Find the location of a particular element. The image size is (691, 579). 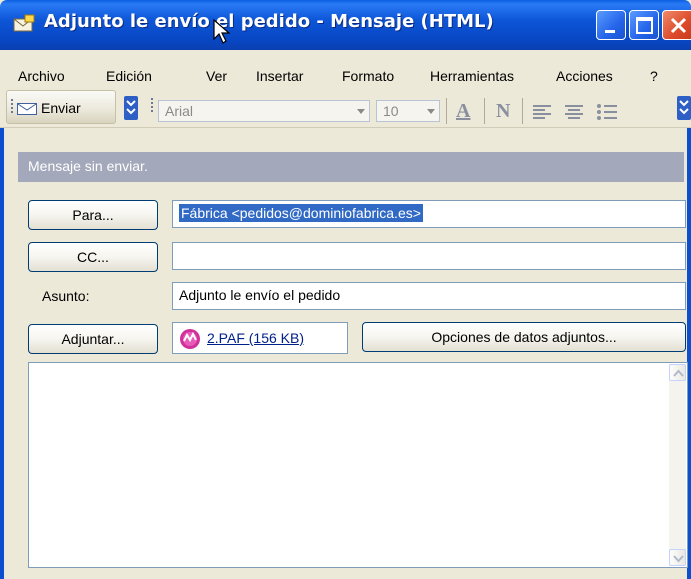

to-field: Fábrica <pedidos@dominiofabrica.es> is located at coordinates (429, 214).